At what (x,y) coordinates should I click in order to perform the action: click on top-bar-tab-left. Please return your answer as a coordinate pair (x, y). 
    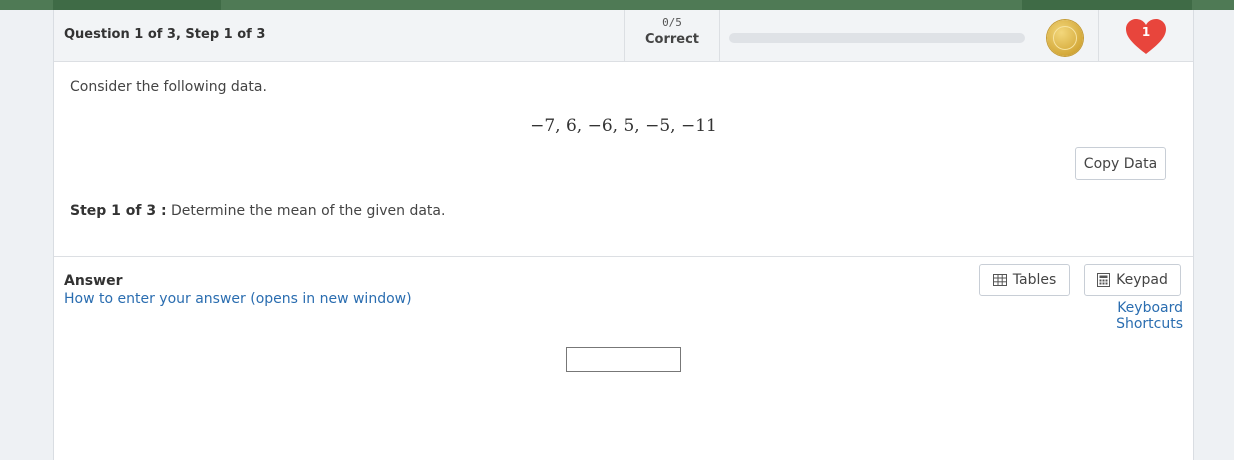
    Looking at the image, I should click on (137, 5).